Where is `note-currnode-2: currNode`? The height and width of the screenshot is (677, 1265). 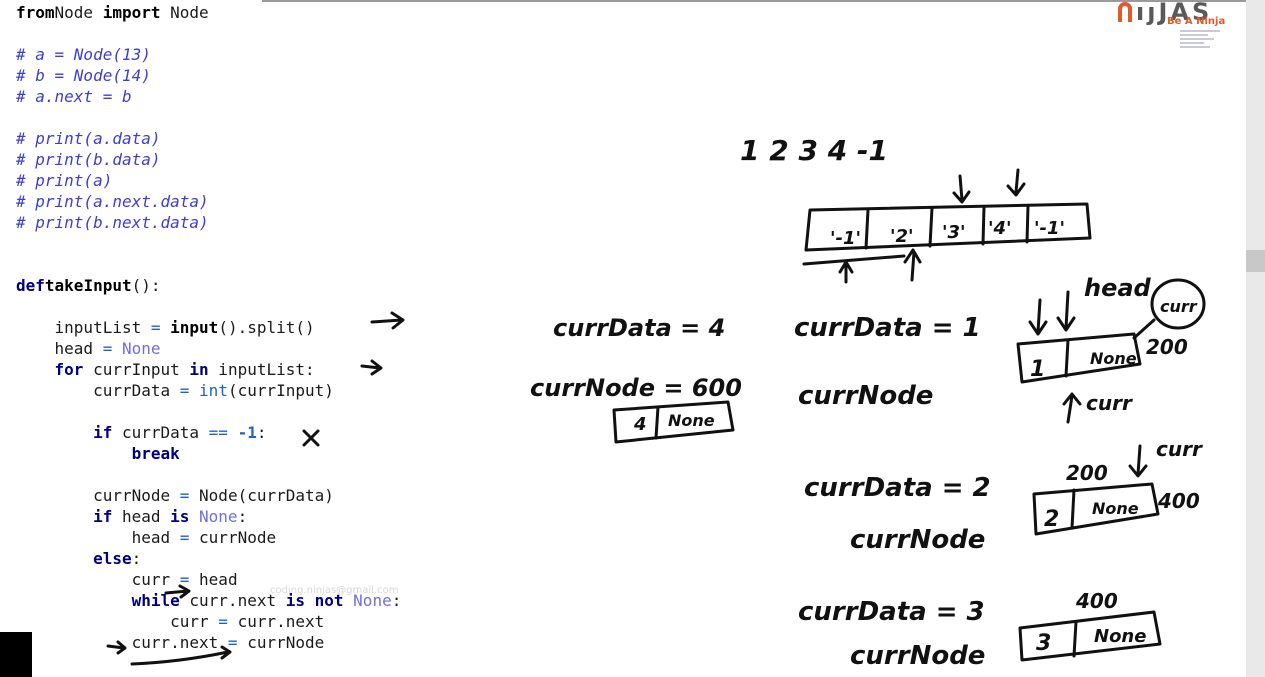 note-currnode-2: currNode is located at coordinates (917, 540).